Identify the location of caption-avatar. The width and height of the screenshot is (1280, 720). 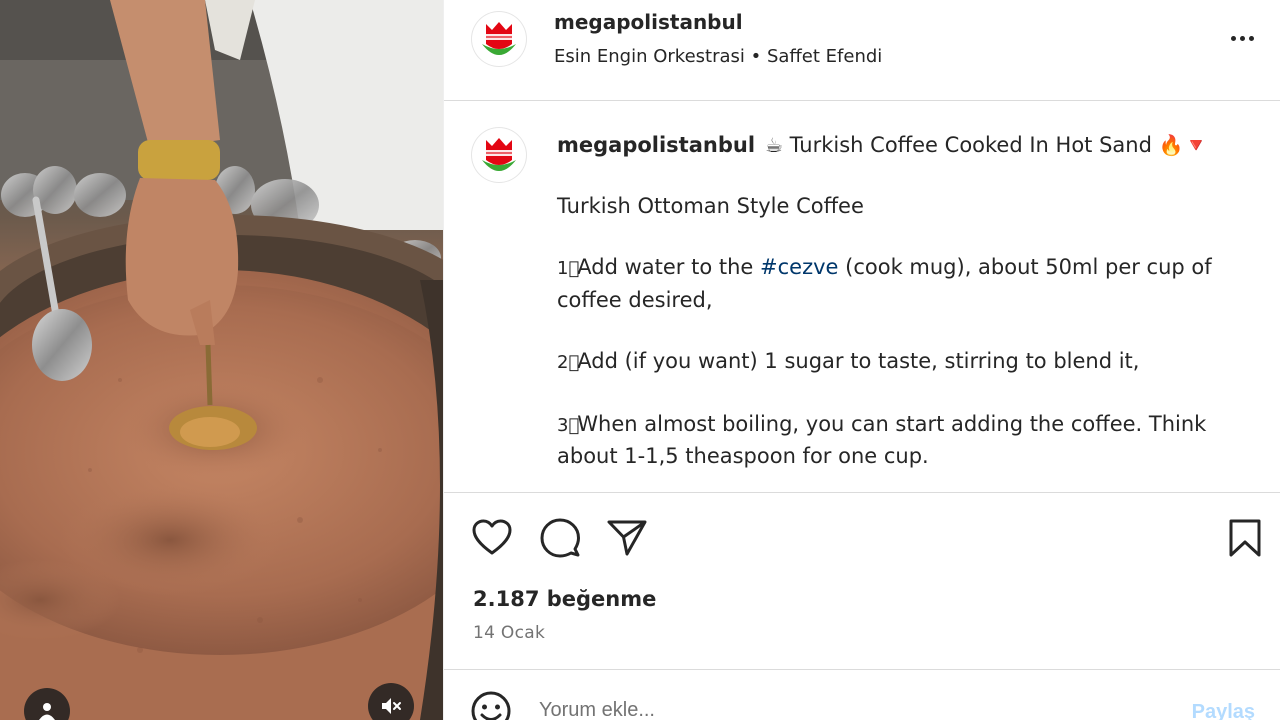
(499, 155).